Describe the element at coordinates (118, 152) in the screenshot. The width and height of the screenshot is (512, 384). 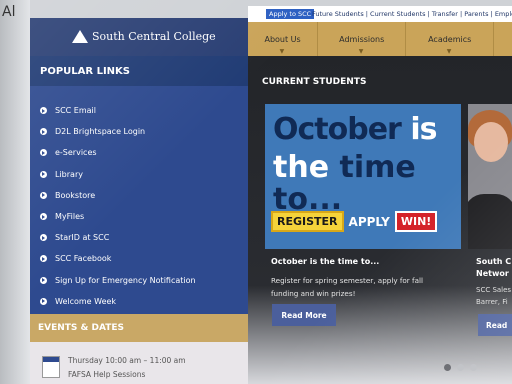
I see `sidebar-link-eservices: e-Services` at that location.